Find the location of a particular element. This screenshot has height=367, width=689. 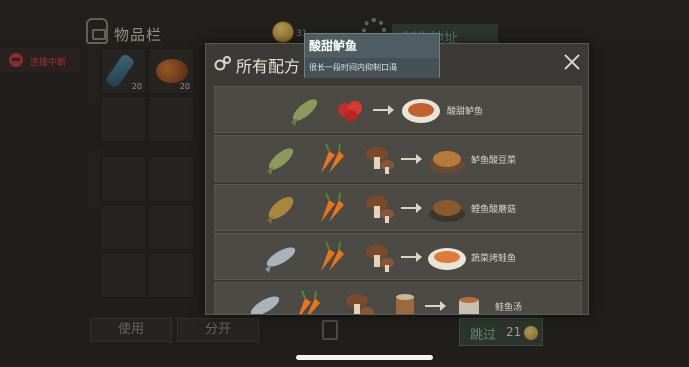

tooltip-title: 酸甜鲈鱼 is located at coordinates (333, 46).